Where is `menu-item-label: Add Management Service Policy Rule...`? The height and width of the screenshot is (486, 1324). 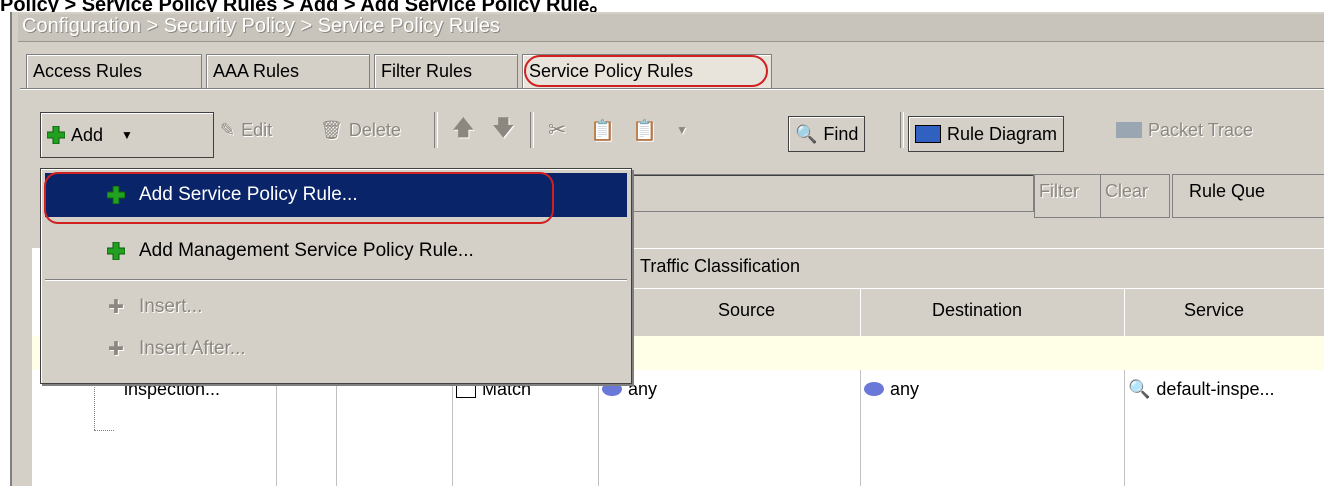 menu-item-label: Add Management Service Policy Rule... is located at coordinates (306, 250).